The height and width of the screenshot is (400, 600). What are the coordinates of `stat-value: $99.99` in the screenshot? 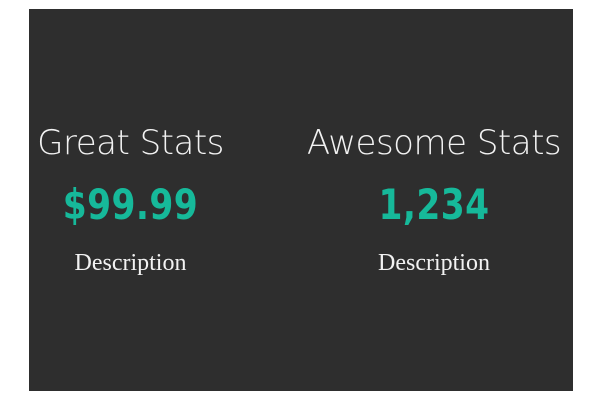 It's located at (130, 204).